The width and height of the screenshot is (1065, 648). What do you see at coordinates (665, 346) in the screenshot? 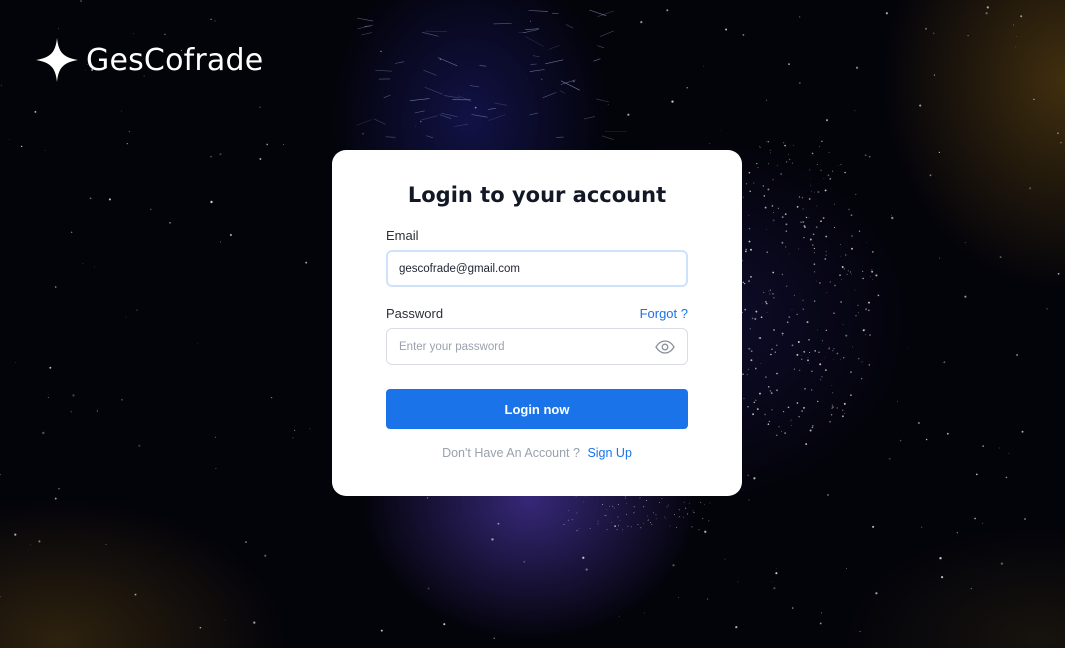
I see `eye-icon` at bounding box center [665, 346].